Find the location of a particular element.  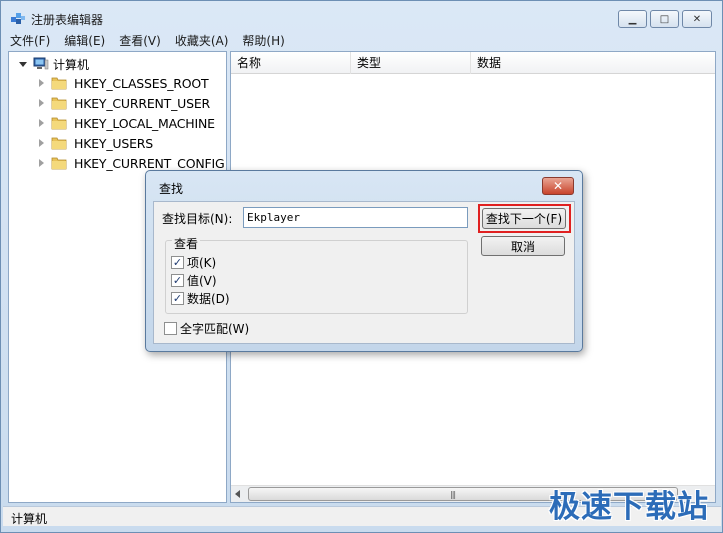

tree-node-hkcr: HKEY_CLASSES_ROOT is located at coordinates (124, 83).